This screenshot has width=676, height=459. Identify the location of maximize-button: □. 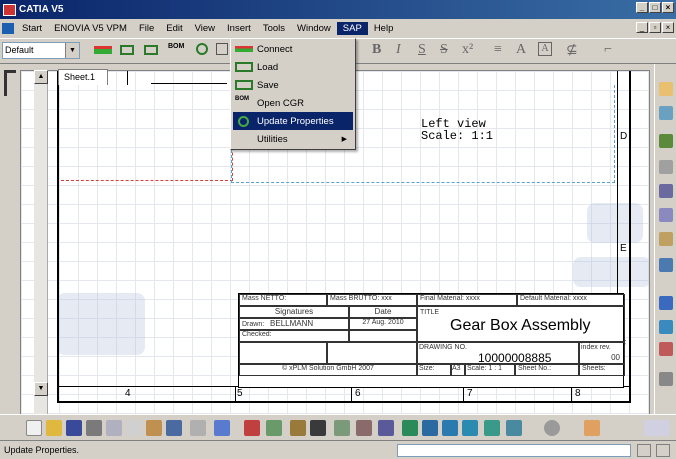
(655, 7).